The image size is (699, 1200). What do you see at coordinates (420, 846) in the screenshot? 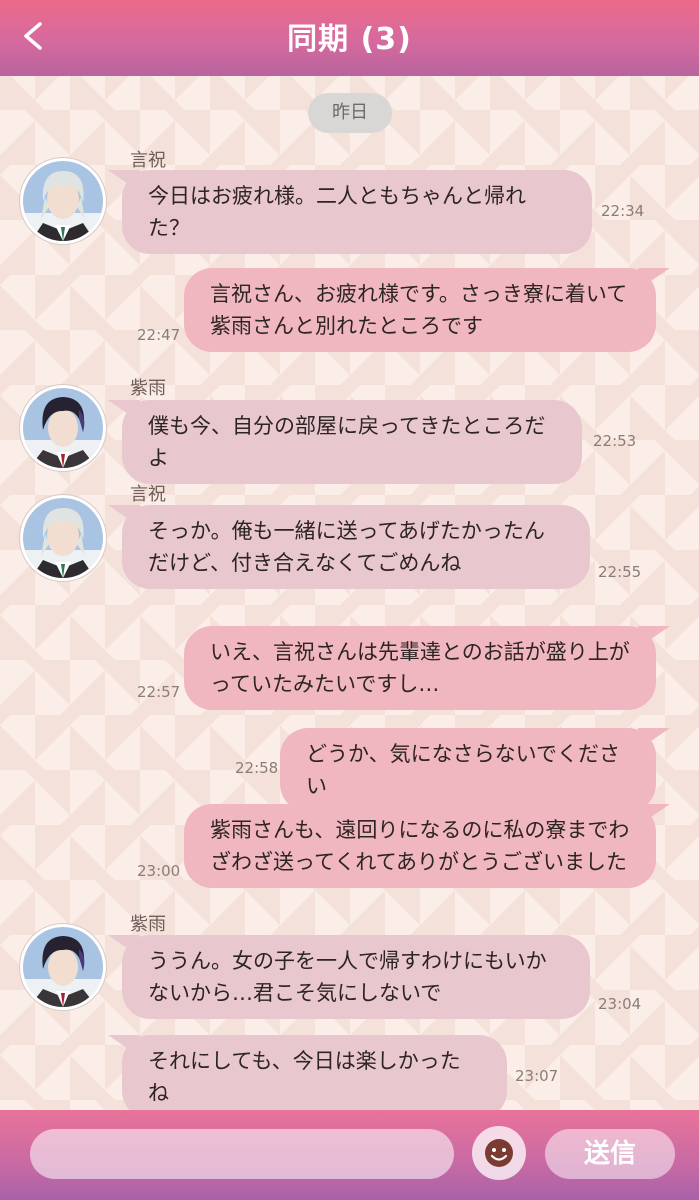
I see `message-bubble: 紫雨さんも、遠回りになるのに私の寮までわざわざ送ってくれてありがとうございました` at bounding box center [420, 846].